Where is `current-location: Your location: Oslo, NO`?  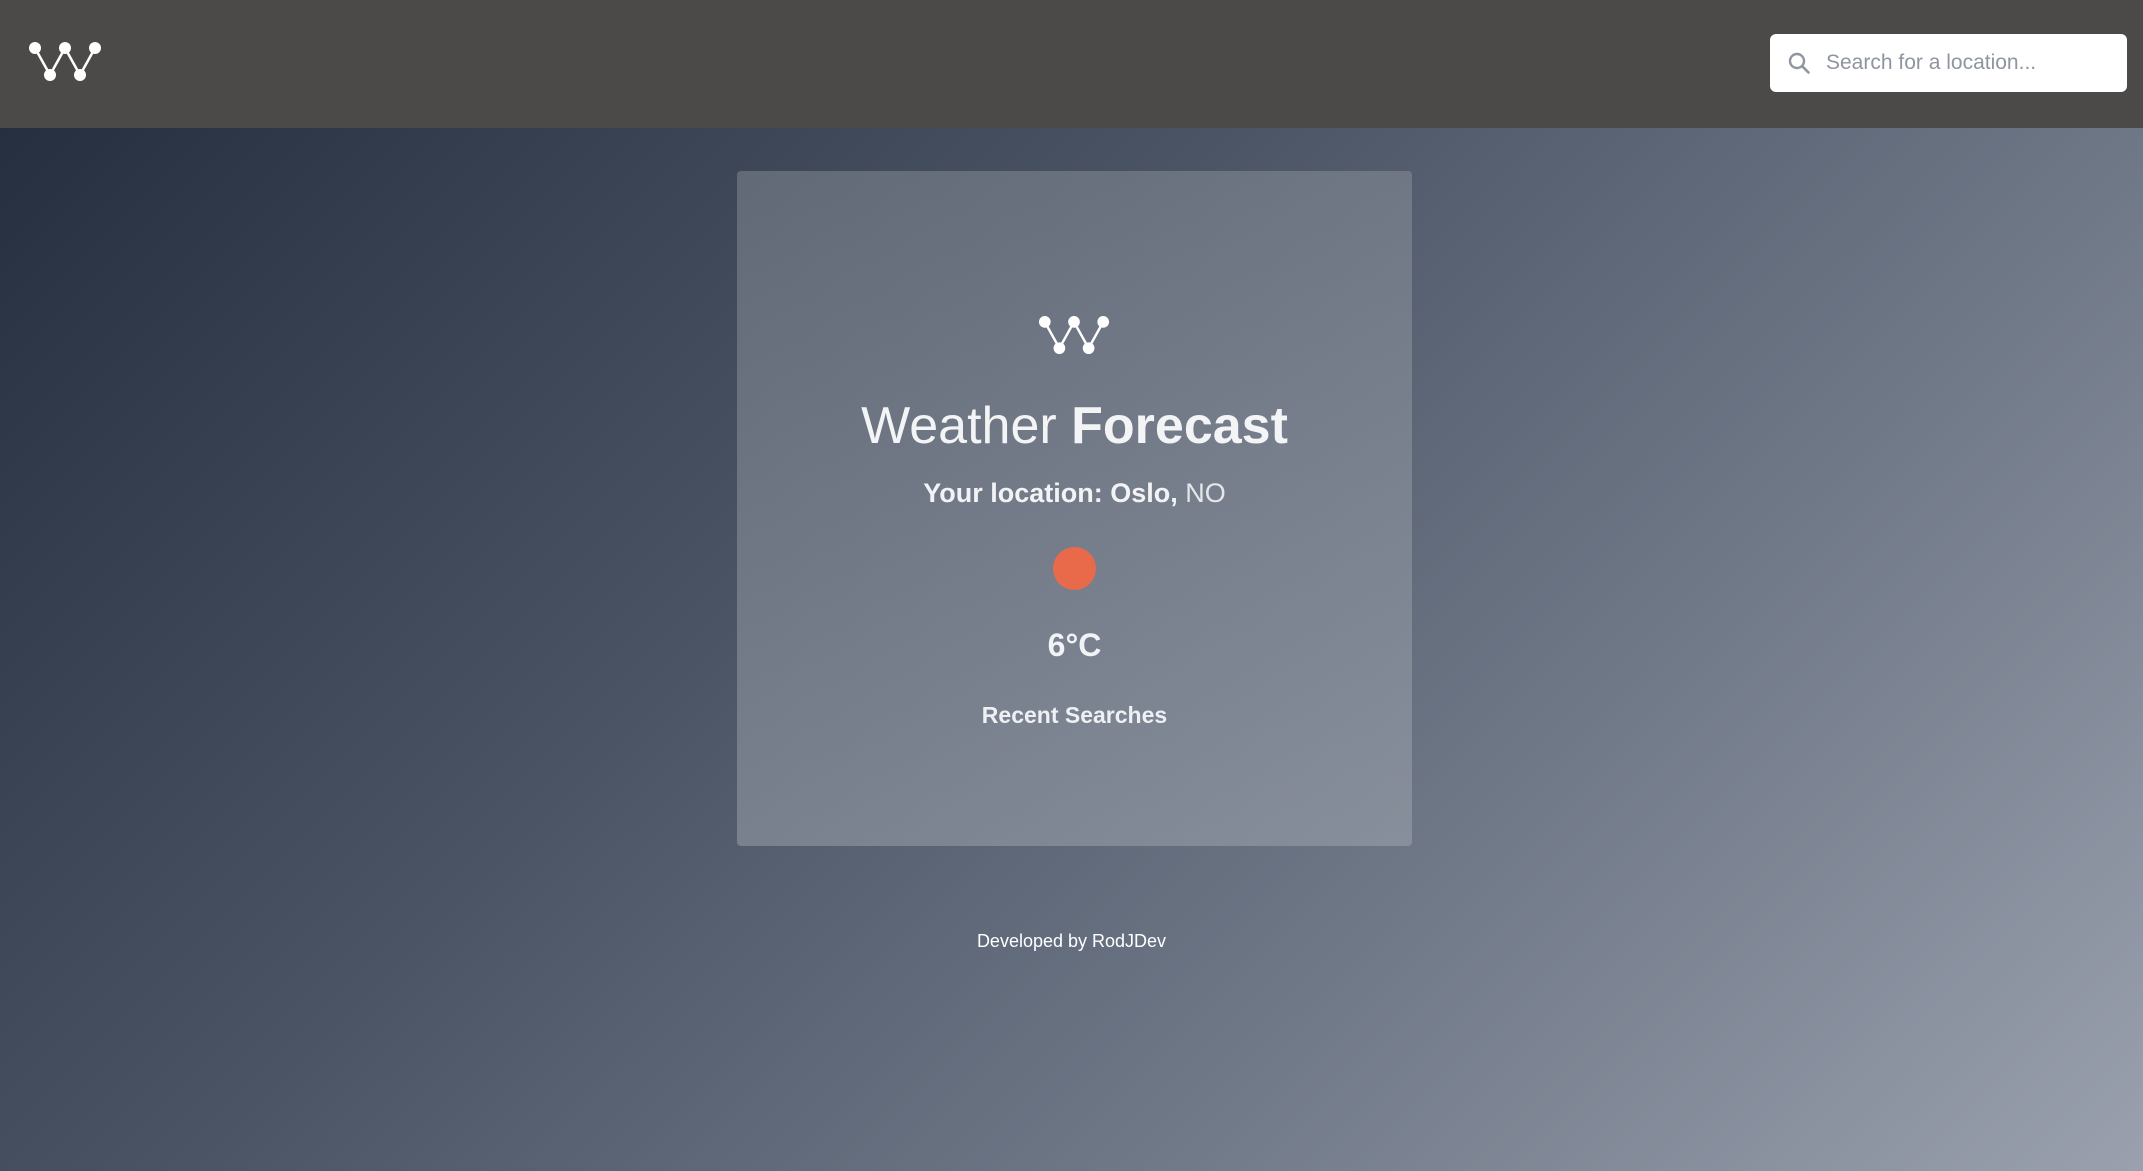
current-location: Your location: Oslo, NO is located at coordinates (1074, 493).